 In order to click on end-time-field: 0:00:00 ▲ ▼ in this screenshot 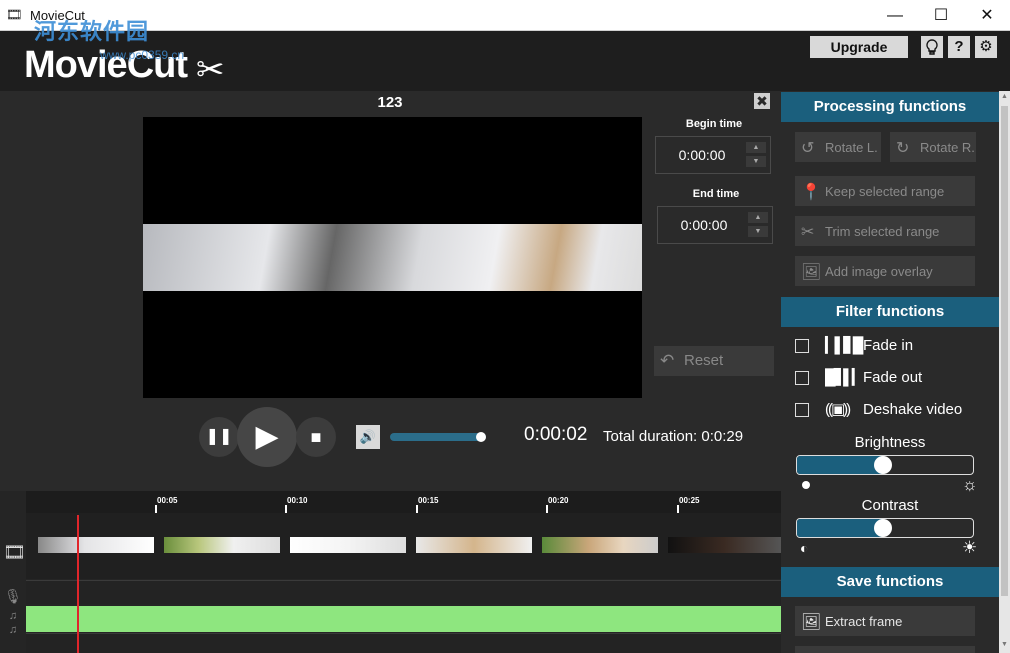, I will do `click(715, 225)`.